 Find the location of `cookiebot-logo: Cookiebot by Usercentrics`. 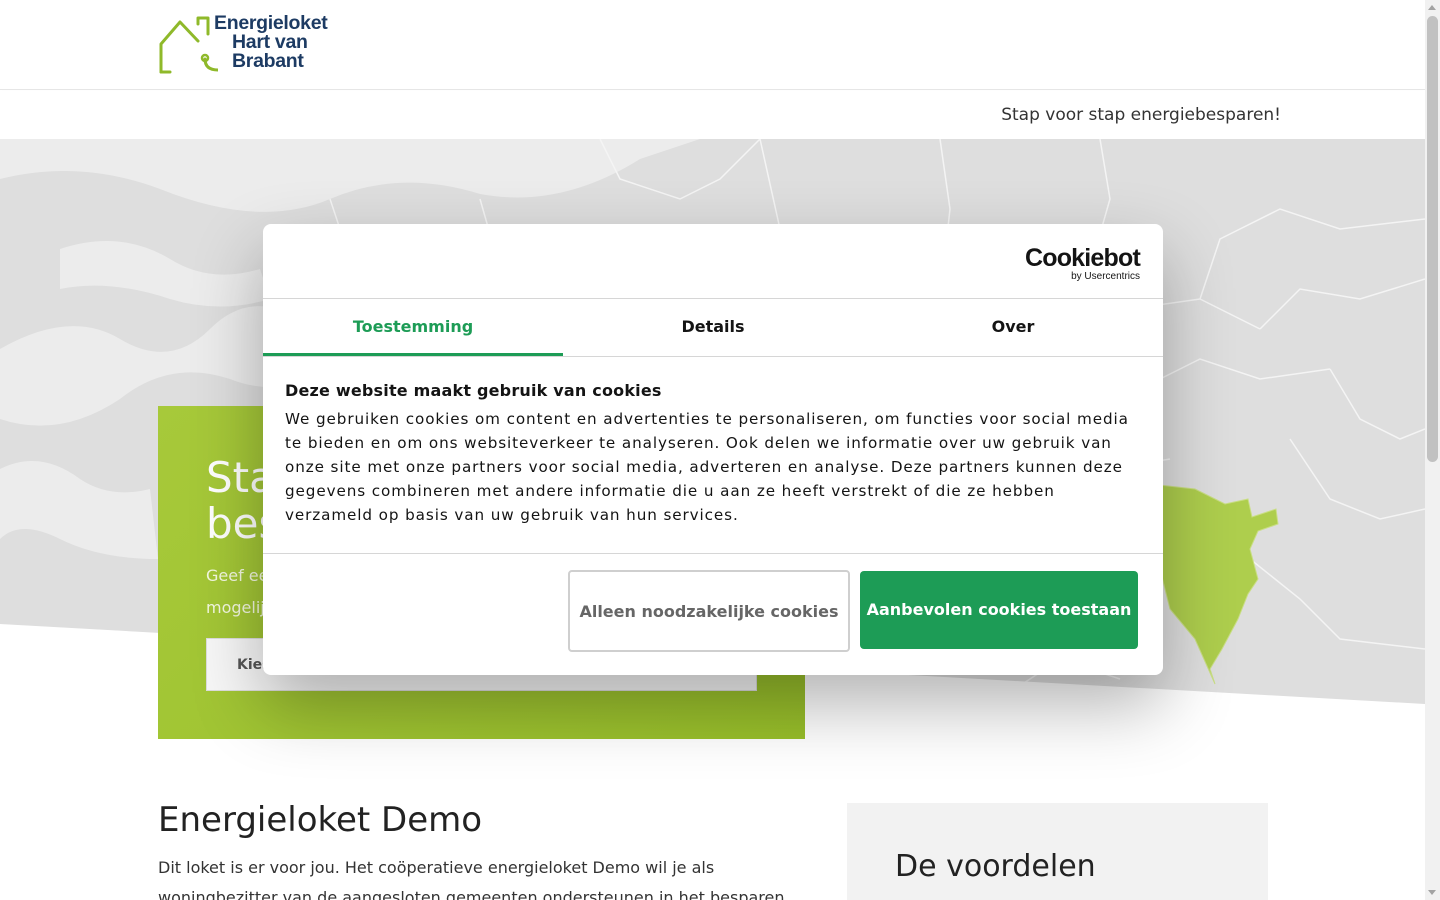

cookiebot-logo: Cookiebot by Usercentrics is located at coordinates (1082, 263).